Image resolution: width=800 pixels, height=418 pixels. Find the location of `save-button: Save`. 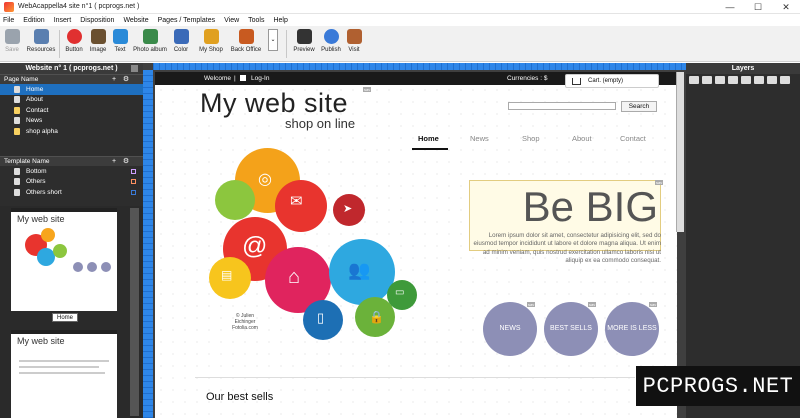

save-button: Save is located at coordinates (12, 44).